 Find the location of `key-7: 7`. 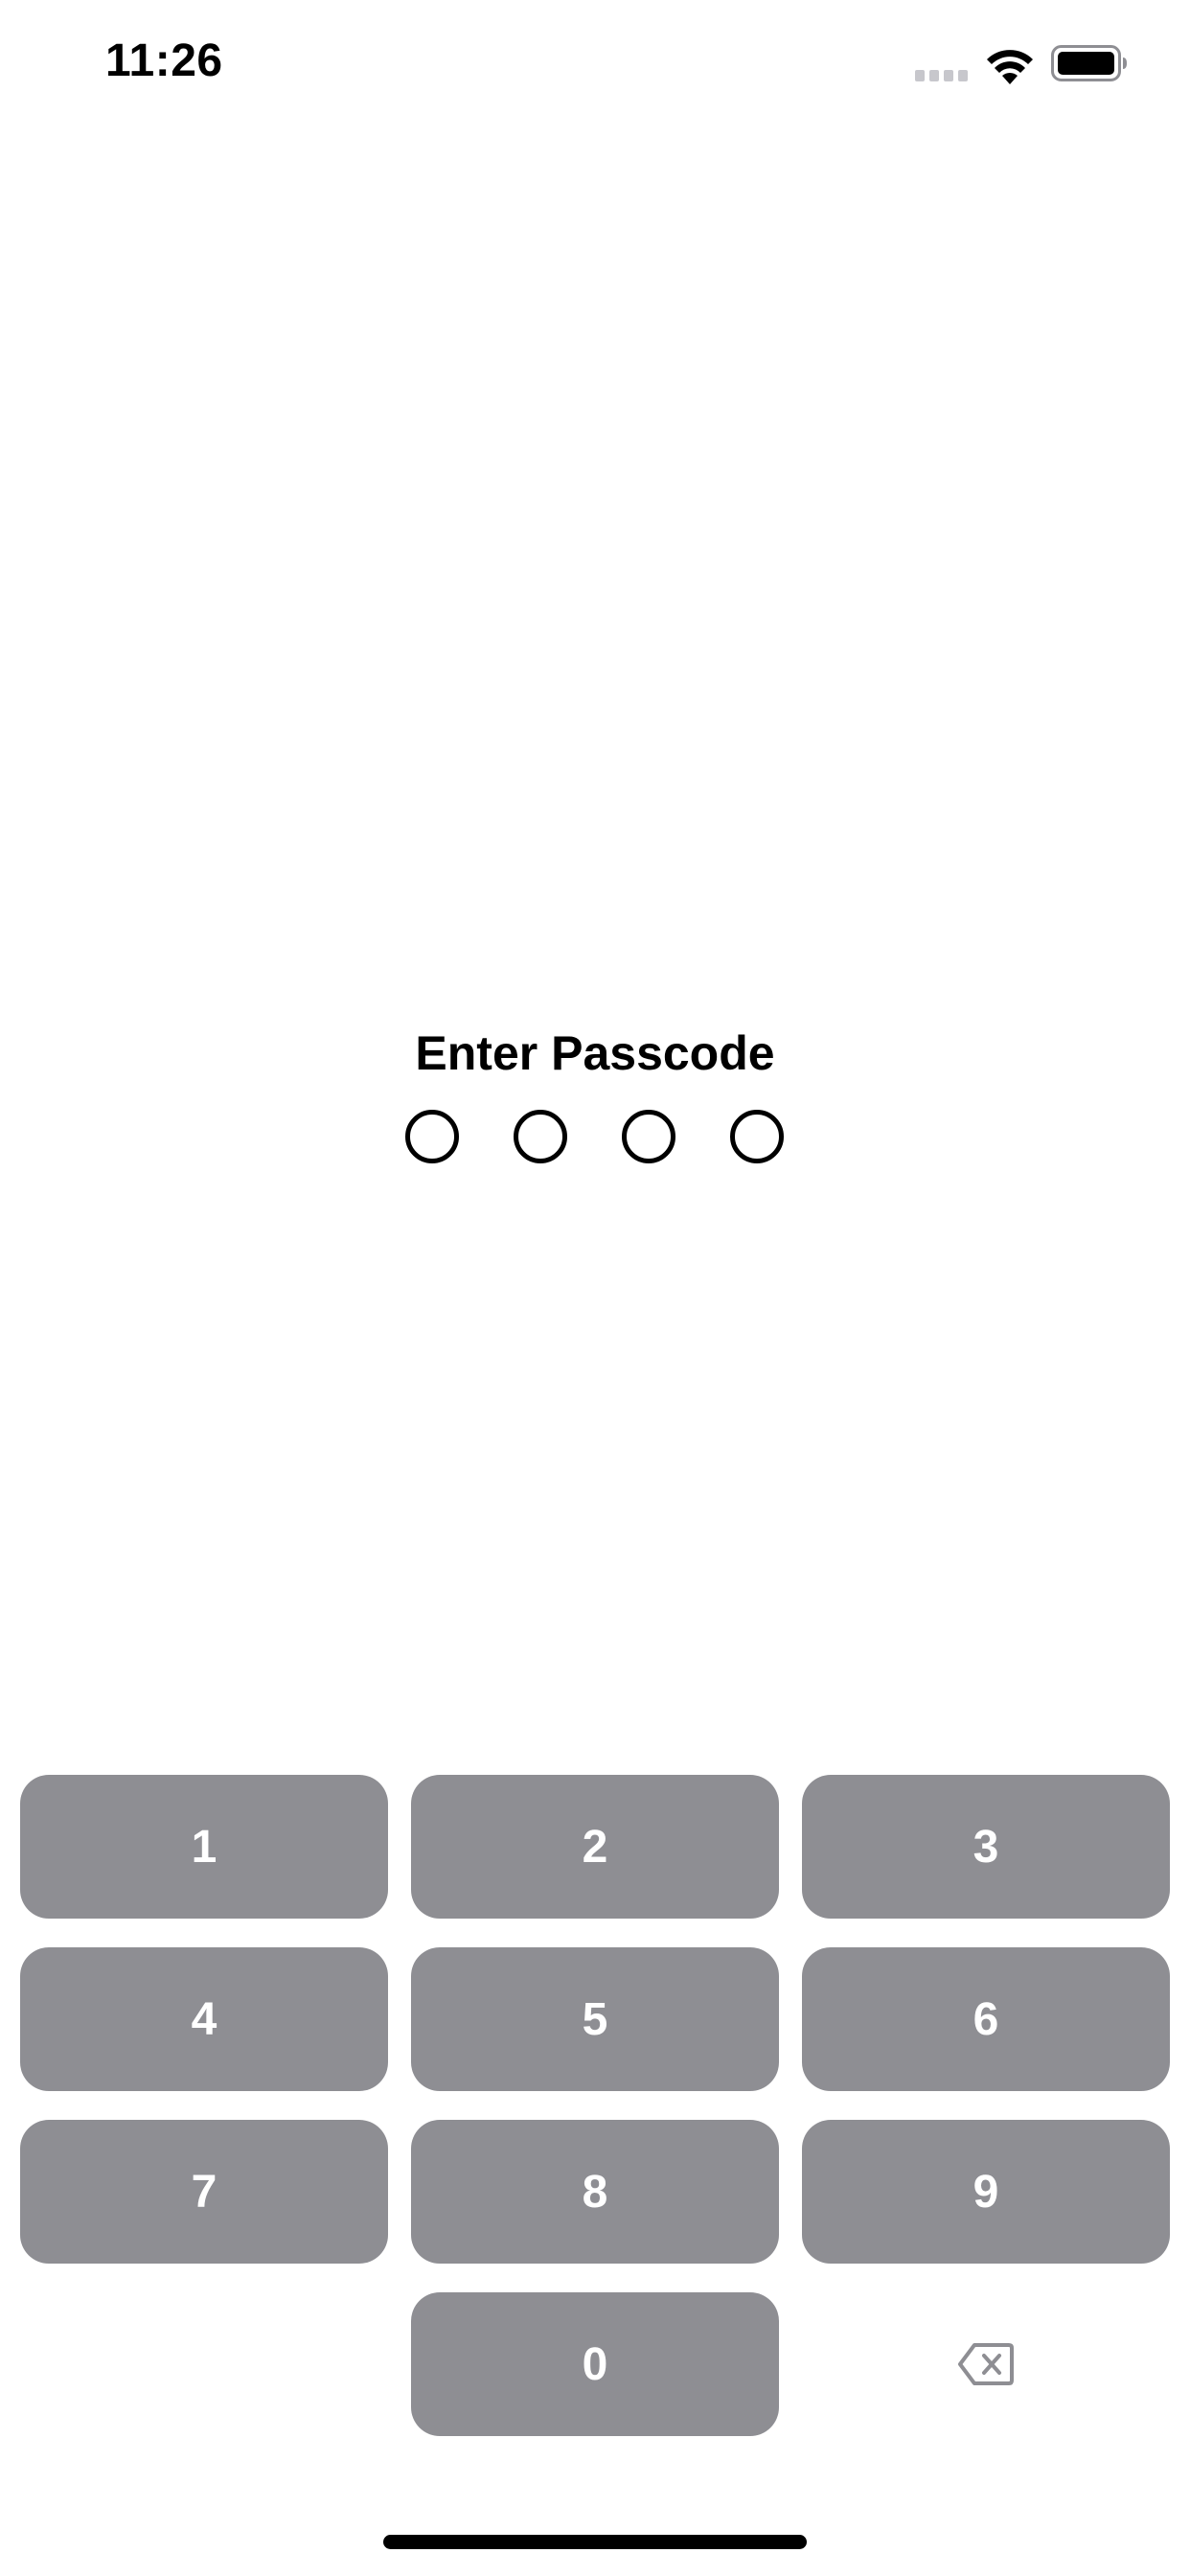

key-7: 7 is located at coordinates (204, 2192).